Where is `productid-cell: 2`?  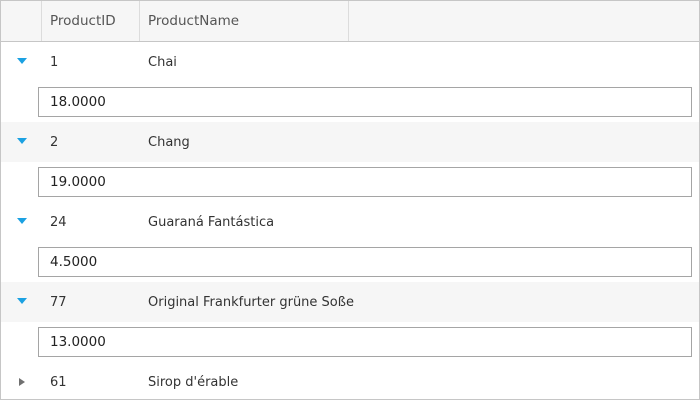
productid-cell: 2 is located at coordinates (91, 142).